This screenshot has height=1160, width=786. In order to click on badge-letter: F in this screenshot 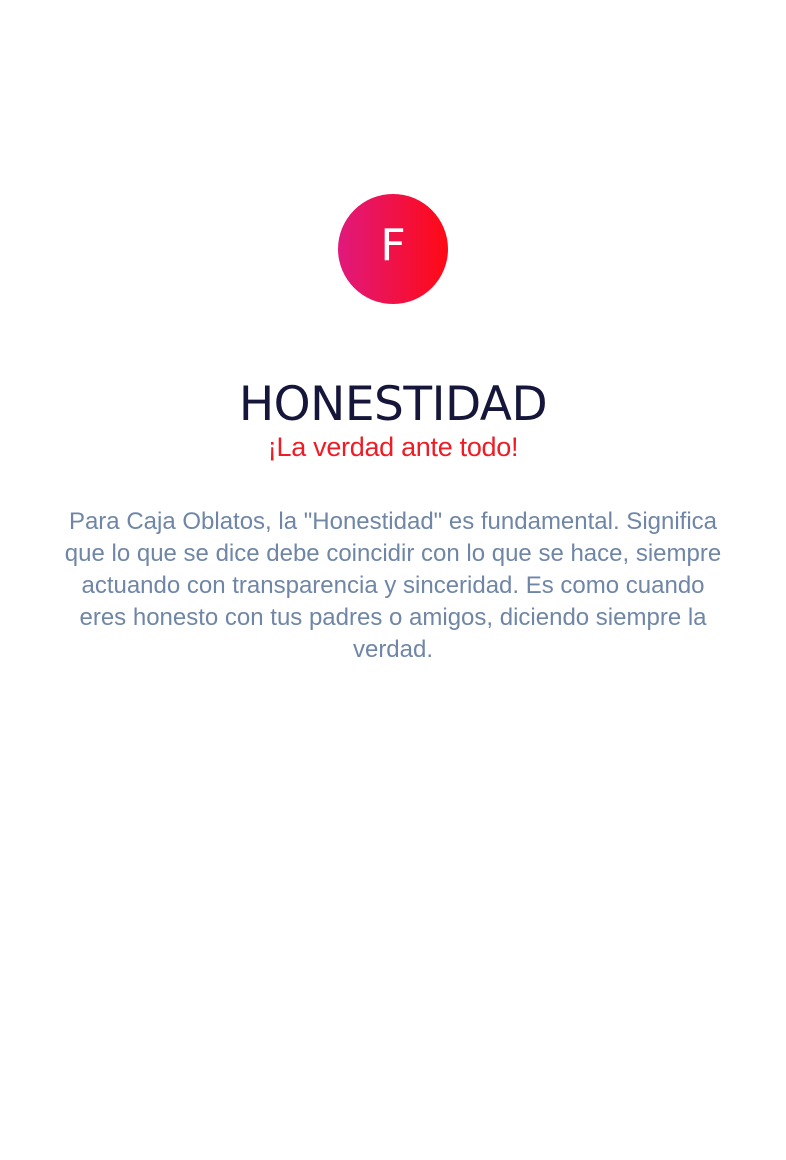, I will do `click(393, 245)`.